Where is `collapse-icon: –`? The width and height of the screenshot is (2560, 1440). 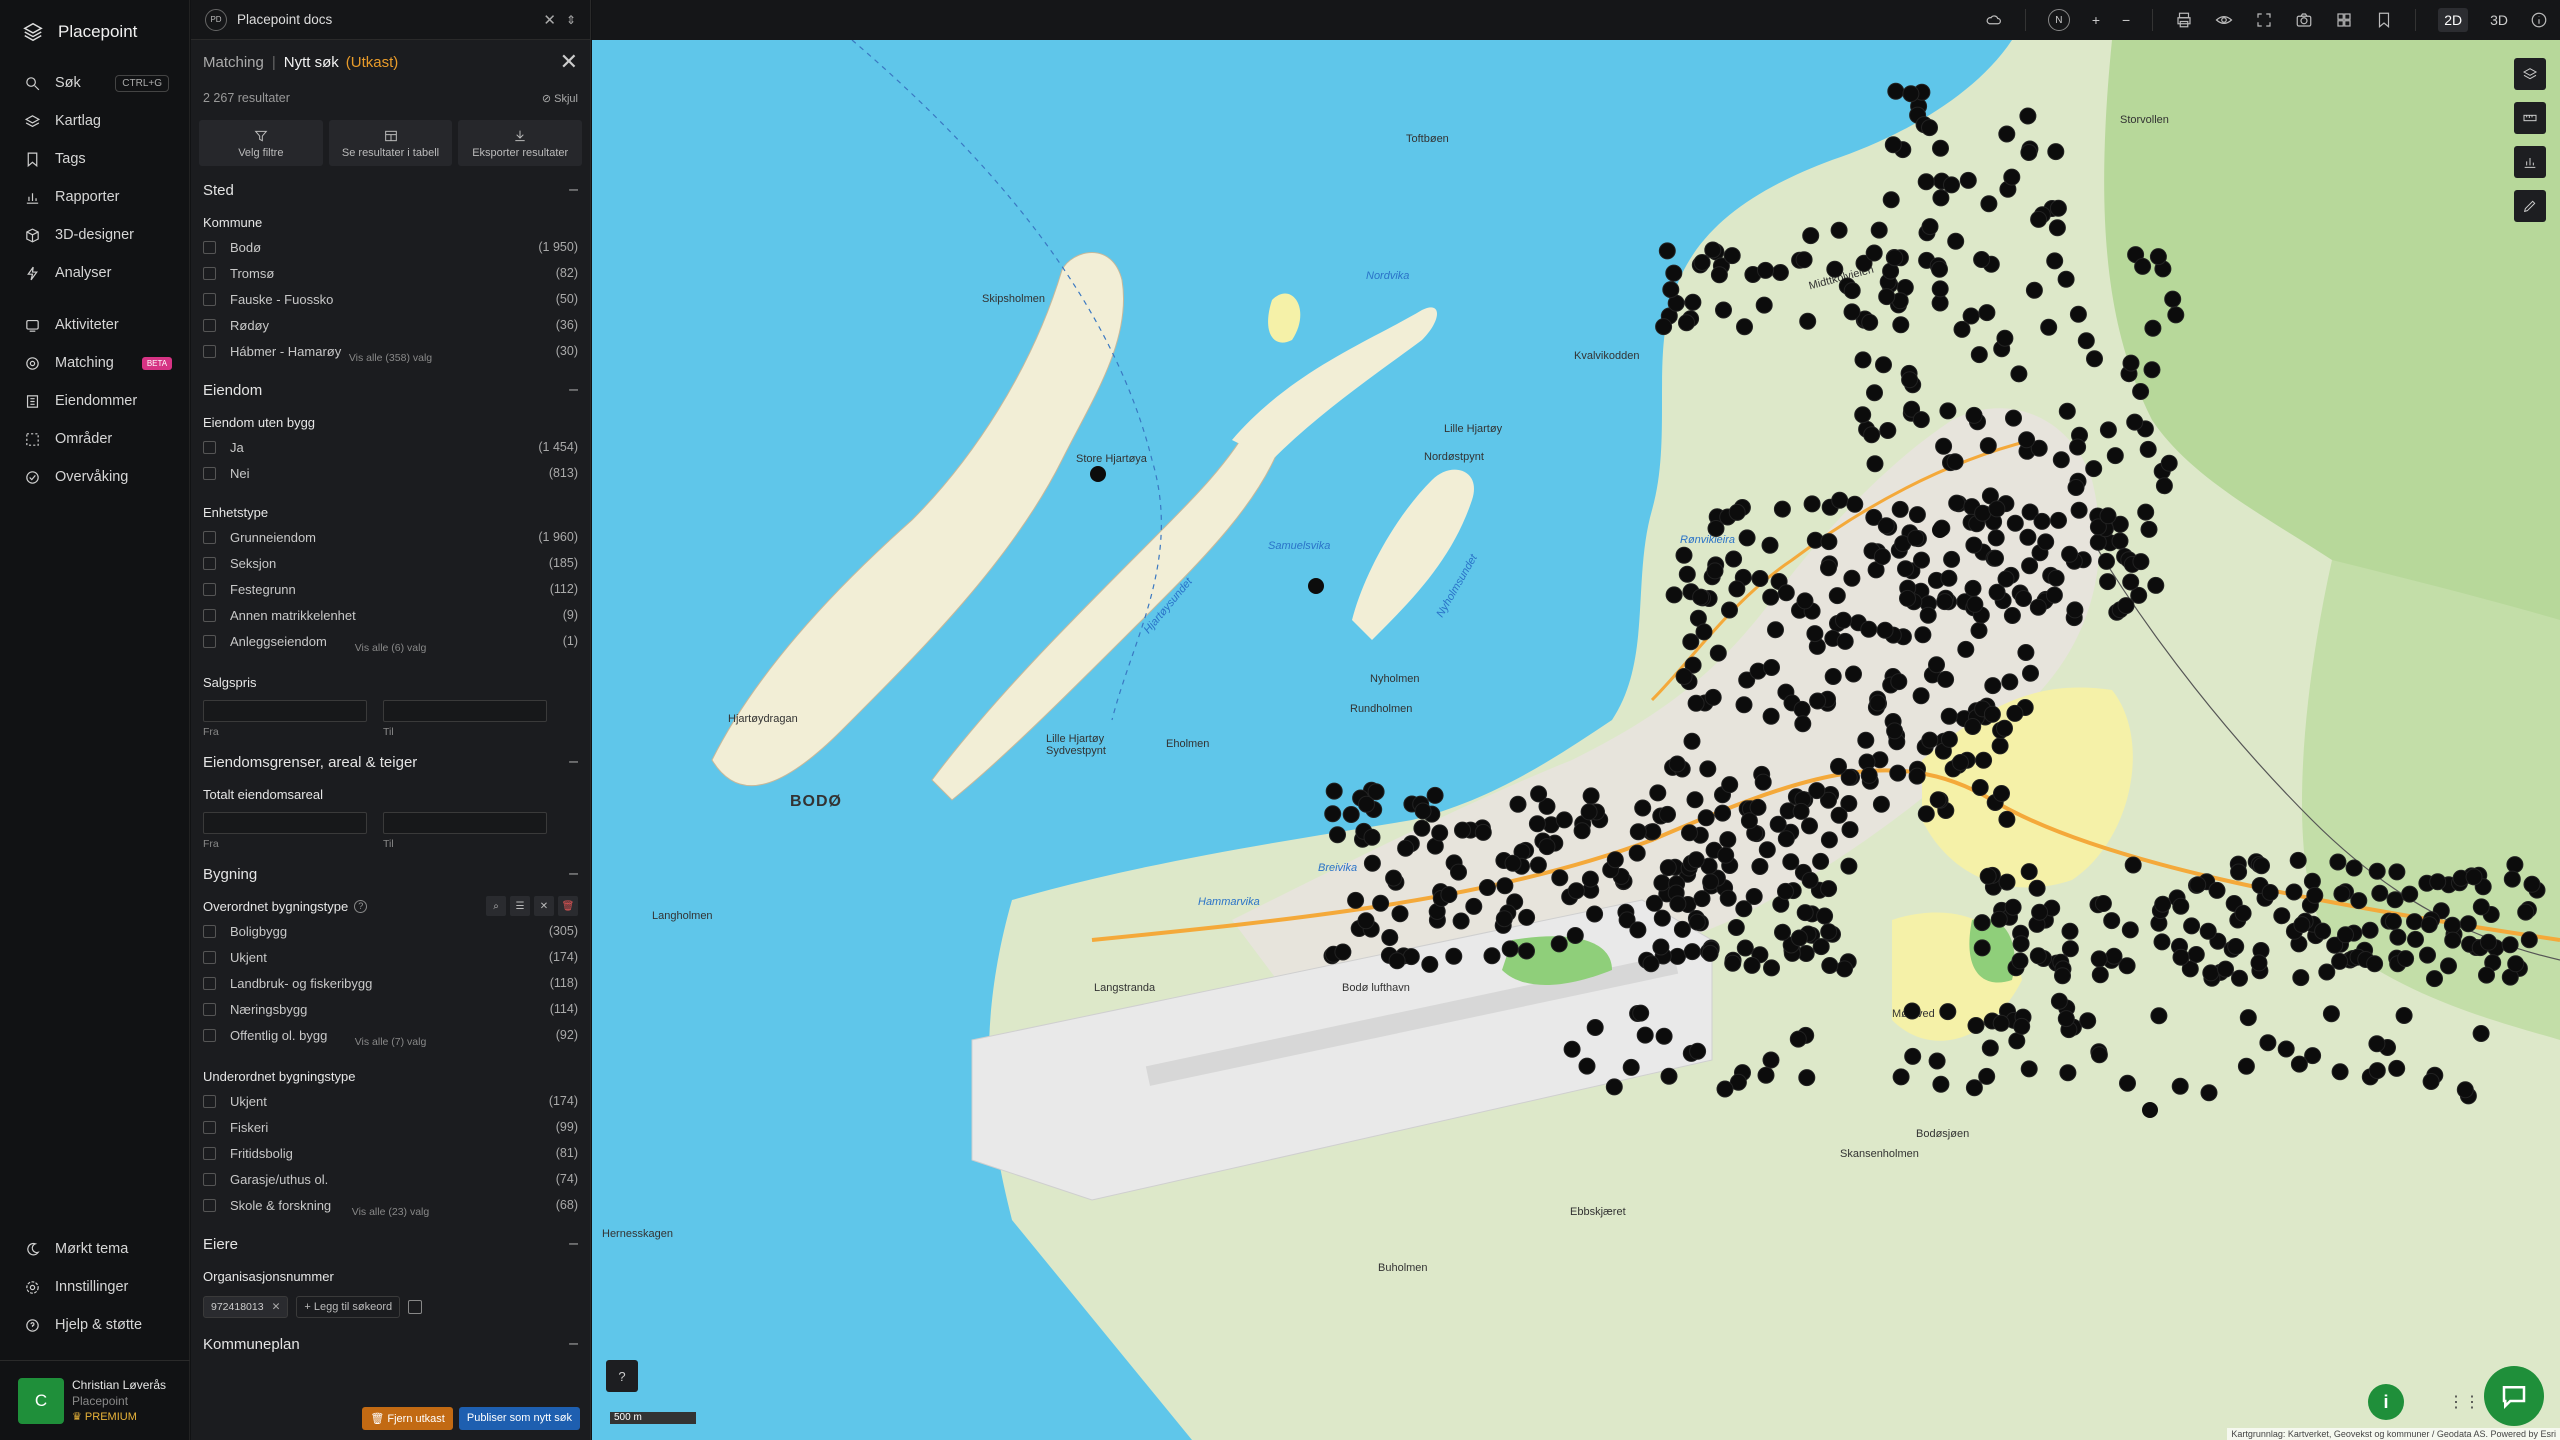
collapse-icon: – is located at coordinates (573, 1244).